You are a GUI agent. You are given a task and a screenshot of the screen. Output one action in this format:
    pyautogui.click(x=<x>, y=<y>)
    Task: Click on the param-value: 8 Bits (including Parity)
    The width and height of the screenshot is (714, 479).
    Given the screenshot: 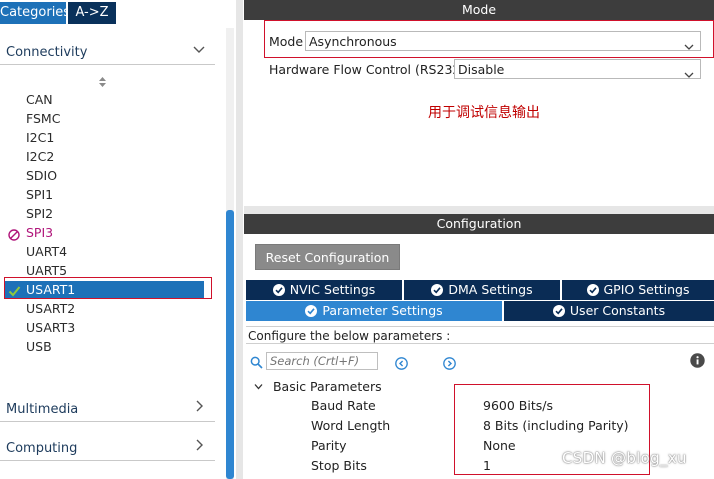 What is the action you would take?
    pyautogui.click(x=556, y=425)
    